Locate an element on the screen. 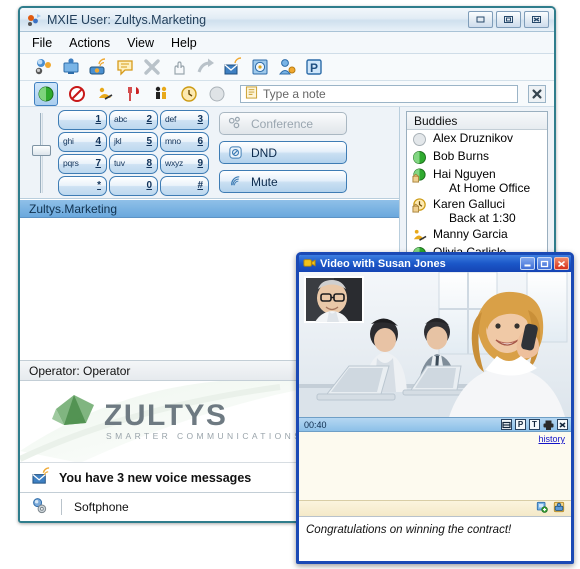 Image resolution: width=580 pixels, height=569 pixels. chat-history-area: history is located at coordinates (435, 466).